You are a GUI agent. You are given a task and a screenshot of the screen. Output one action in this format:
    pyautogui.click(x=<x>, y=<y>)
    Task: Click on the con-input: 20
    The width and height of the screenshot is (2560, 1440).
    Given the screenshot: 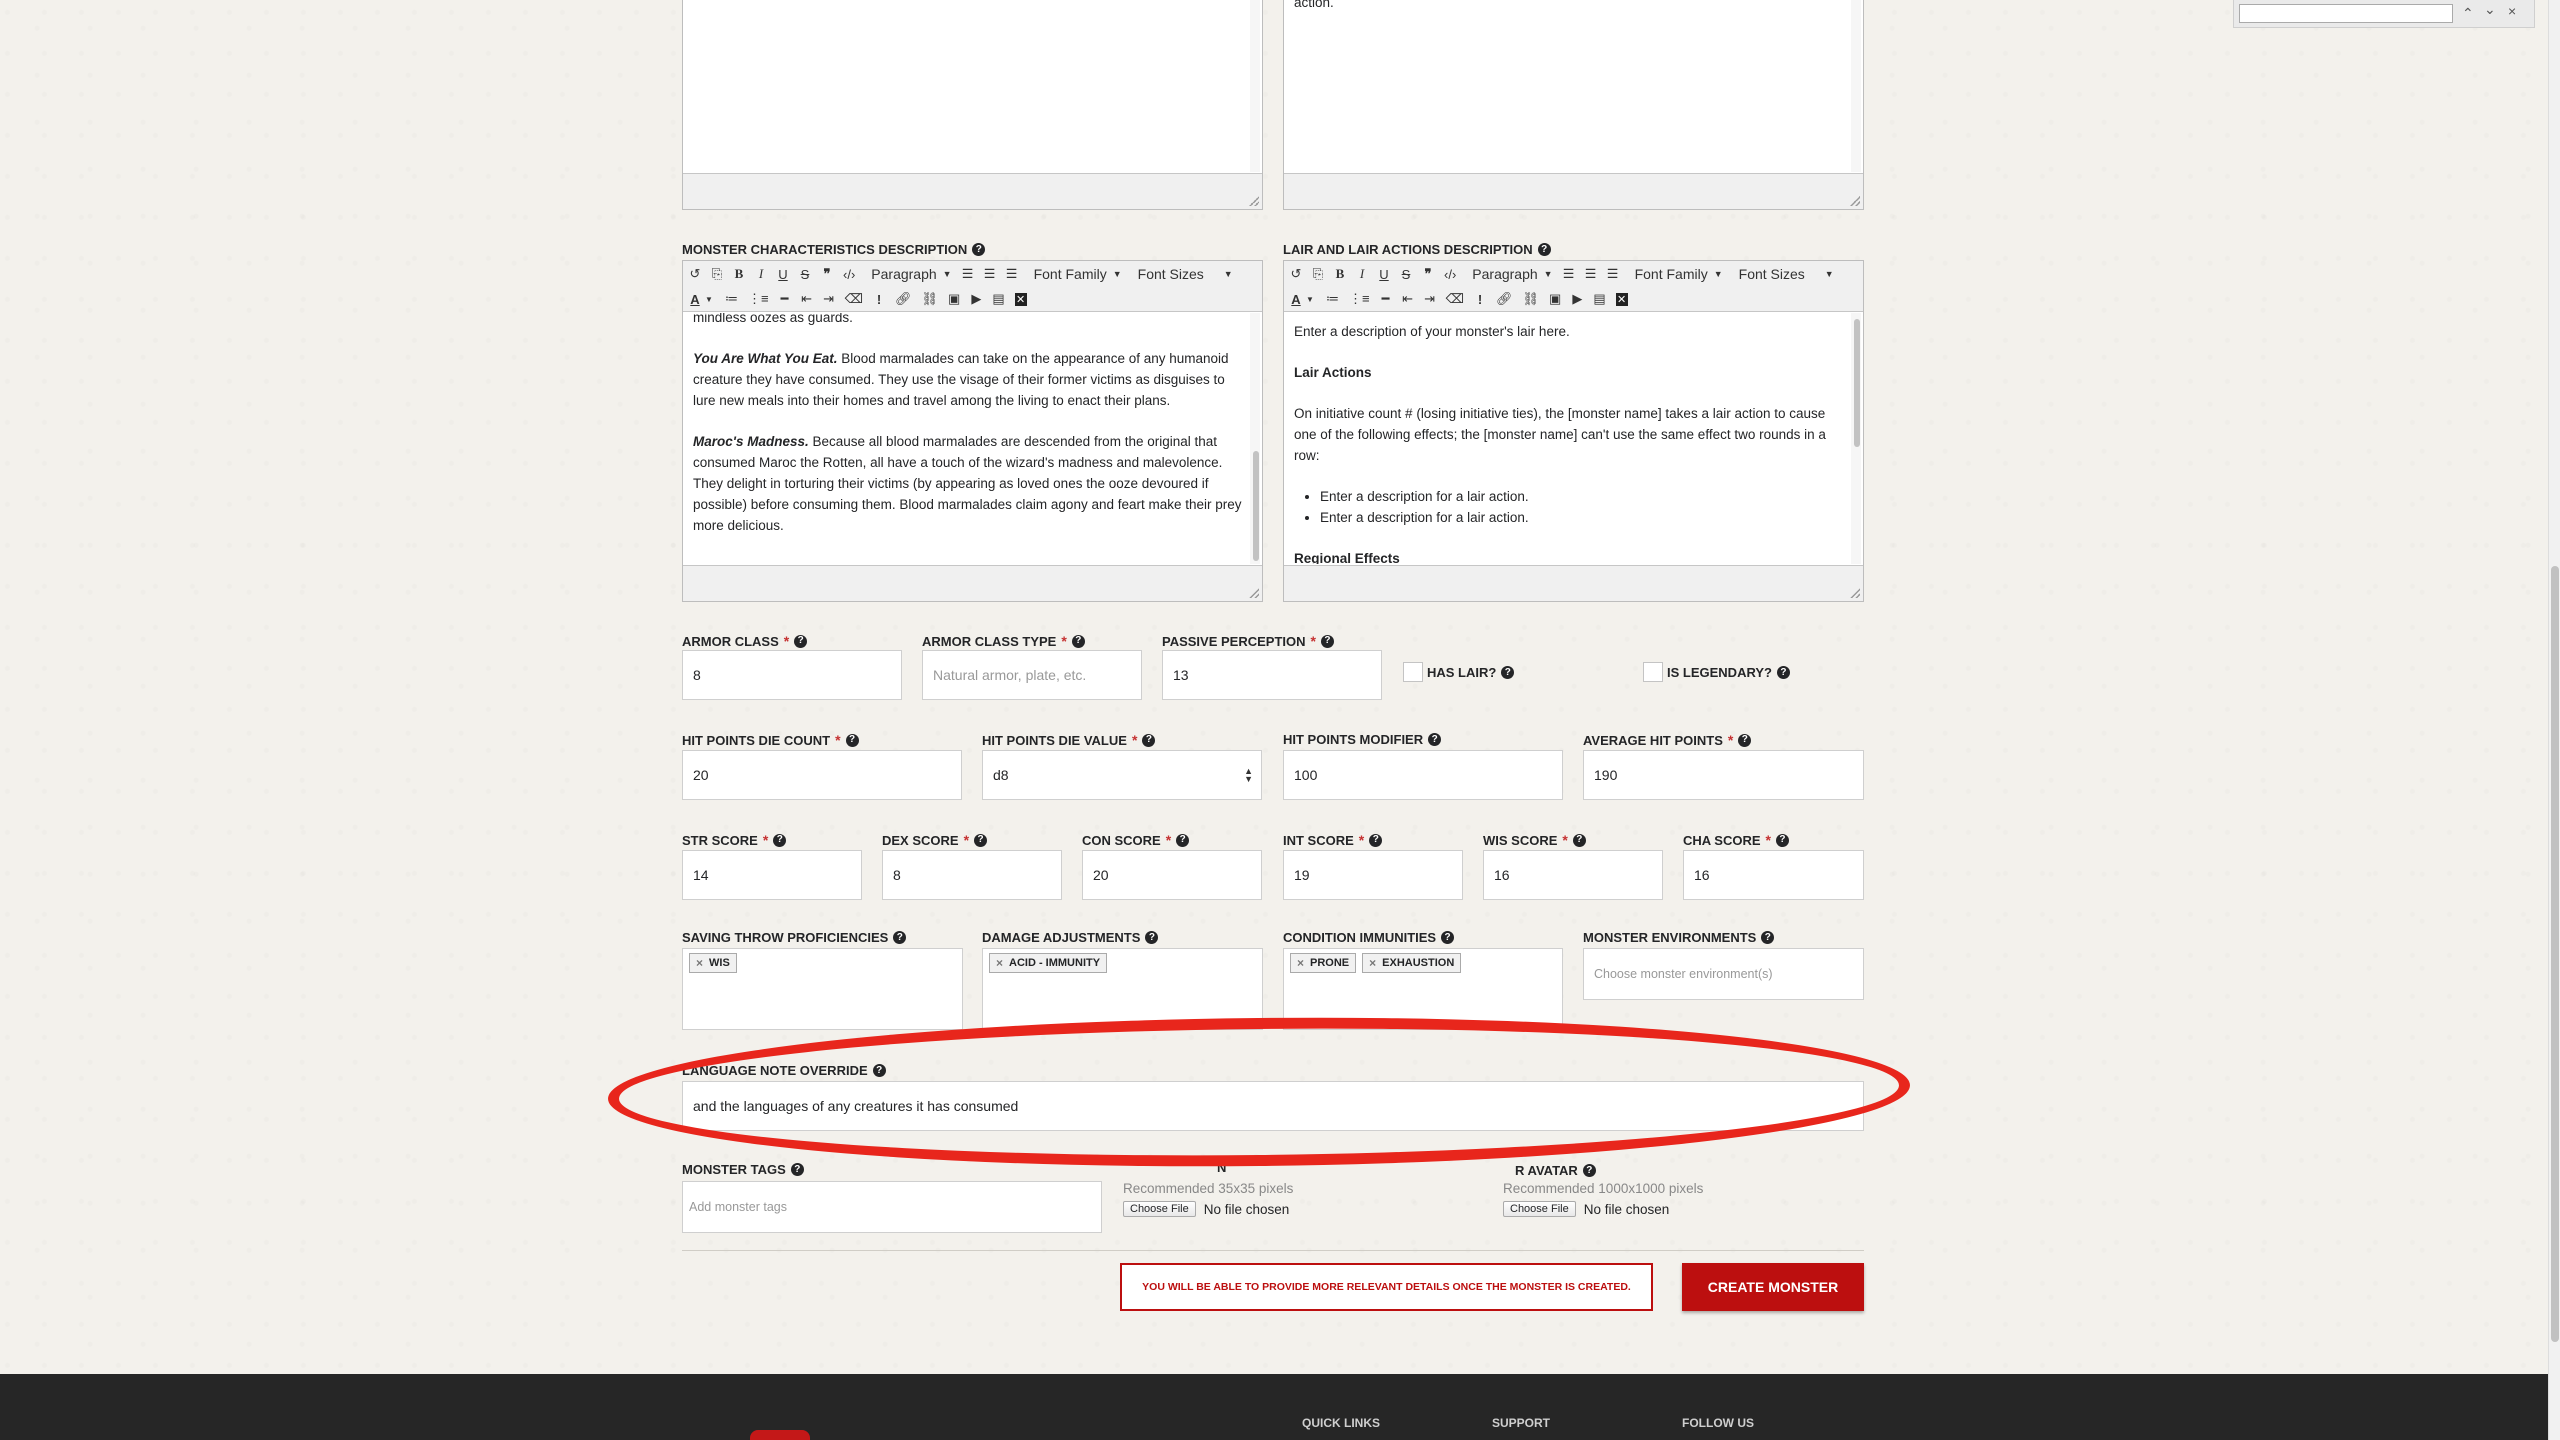 What is the action you would take?
    pyautogui.click(x=1172, y=875)
    